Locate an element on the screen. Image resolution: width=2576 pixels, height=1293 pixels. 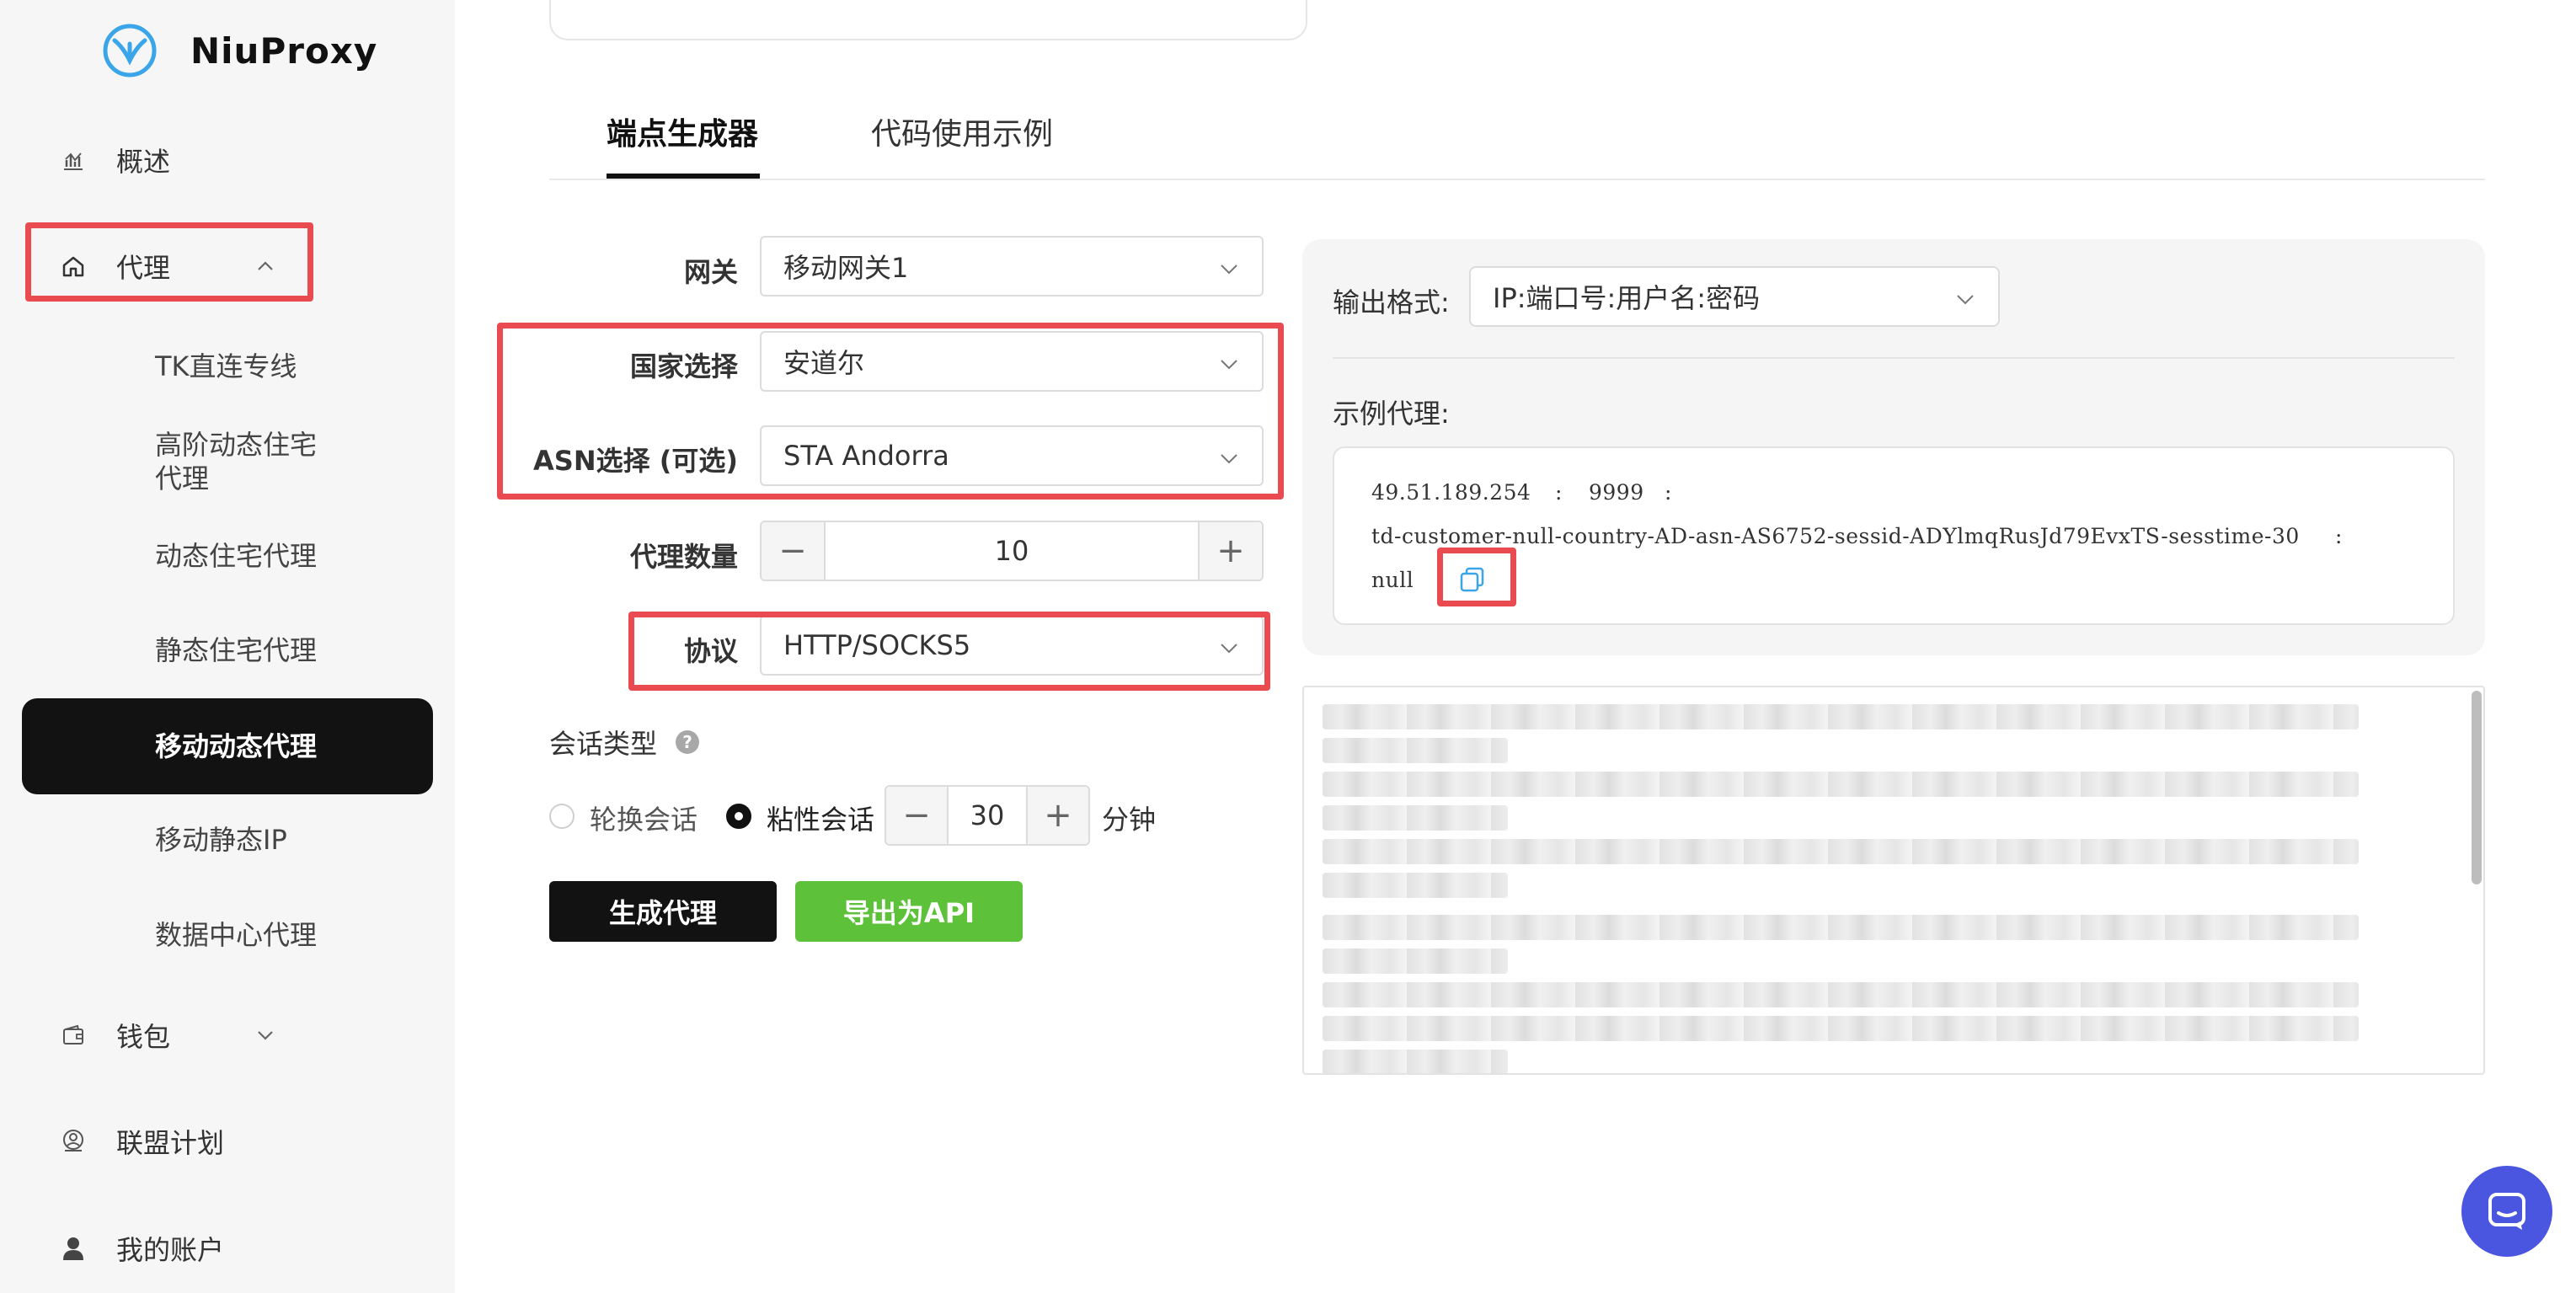
rotating-session-label: 轮换会话 is located at coordinates (643, 818).